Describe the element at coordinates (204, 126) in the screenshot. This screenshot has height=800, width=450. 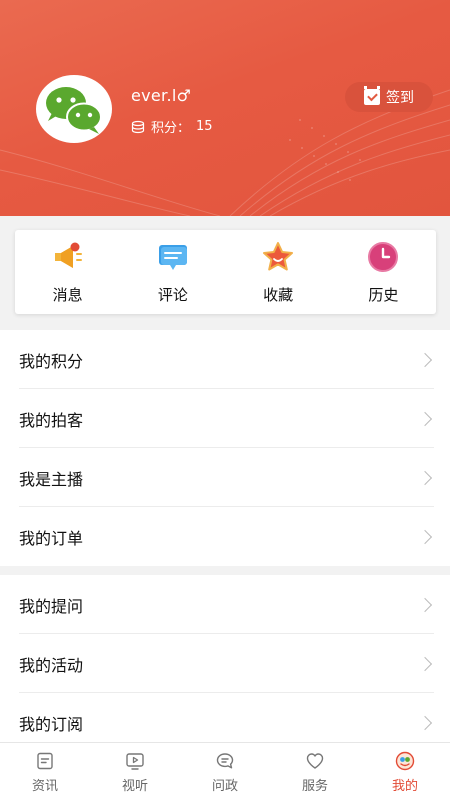
I see `points-value: 15` at that location.